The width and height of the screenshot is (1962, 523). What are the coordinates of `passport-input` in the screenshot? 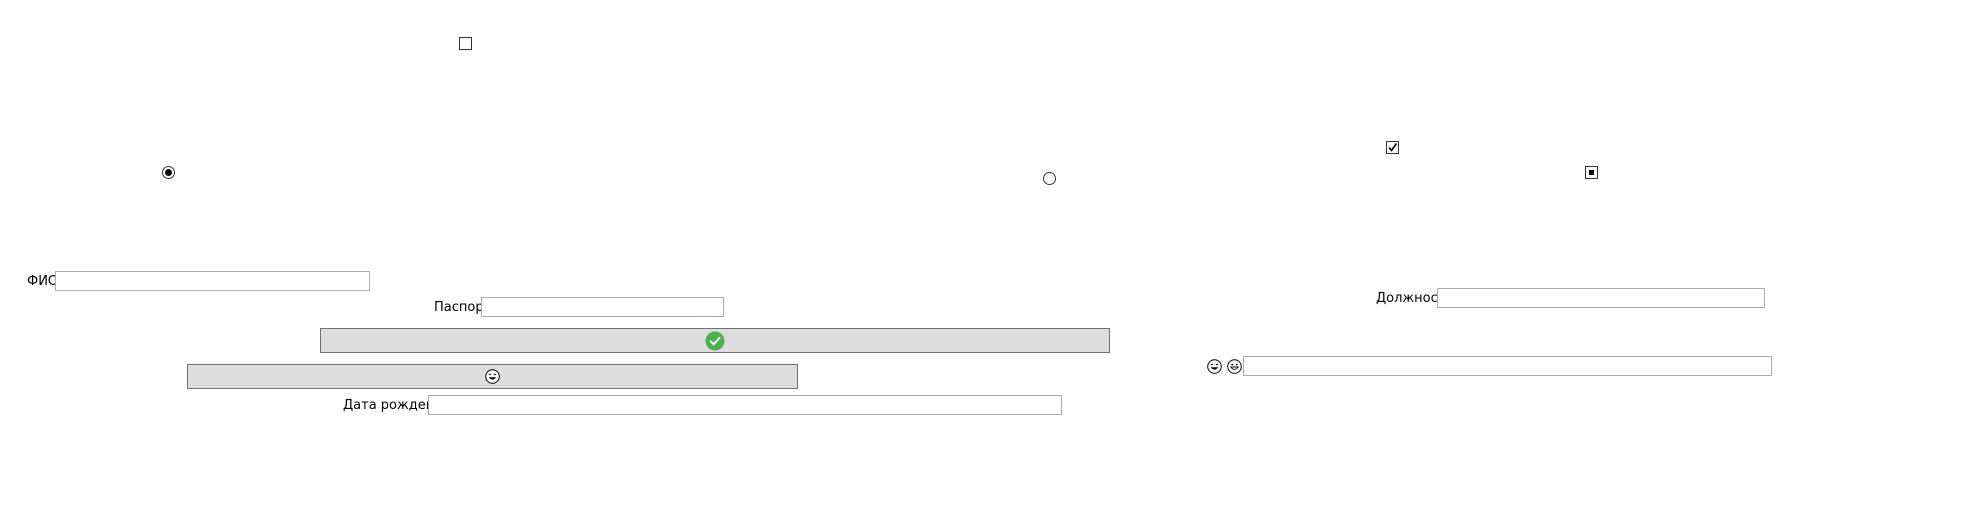 It's located at (602, 307).